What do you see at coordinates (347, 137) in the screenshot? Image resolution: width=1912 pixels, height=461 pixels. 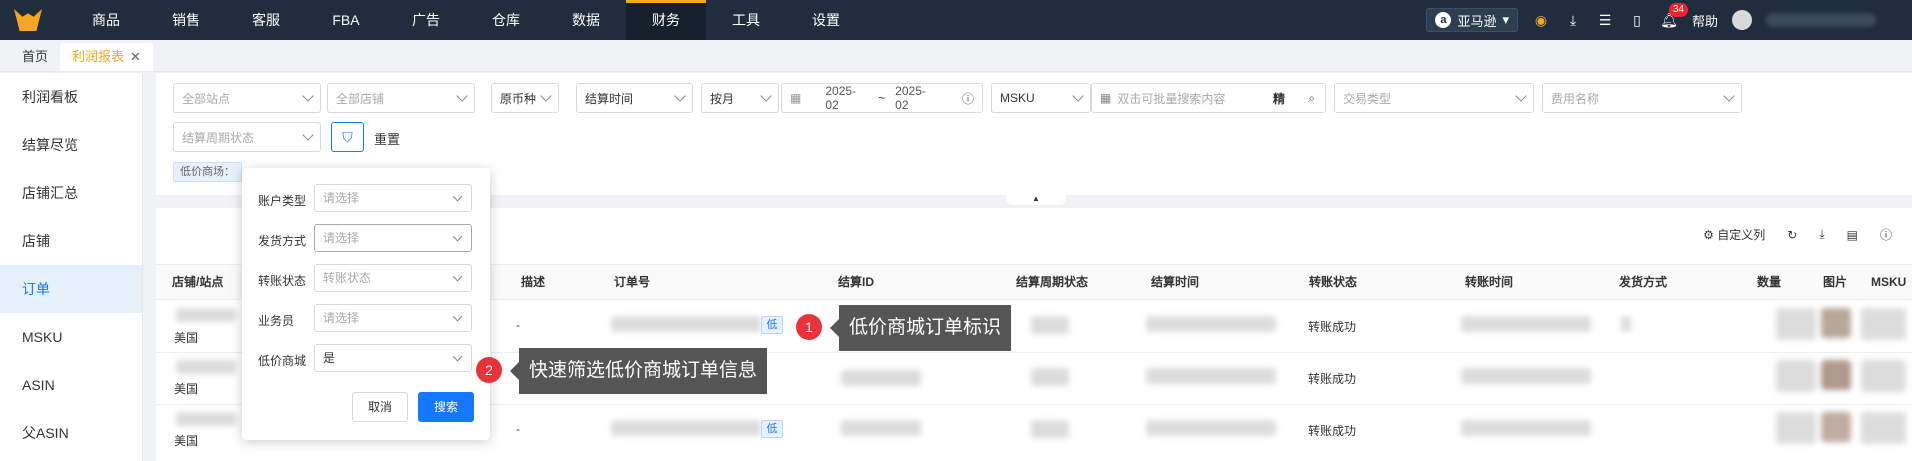 I see `filter-icon: ⛉` at bounding box center [347, 137].